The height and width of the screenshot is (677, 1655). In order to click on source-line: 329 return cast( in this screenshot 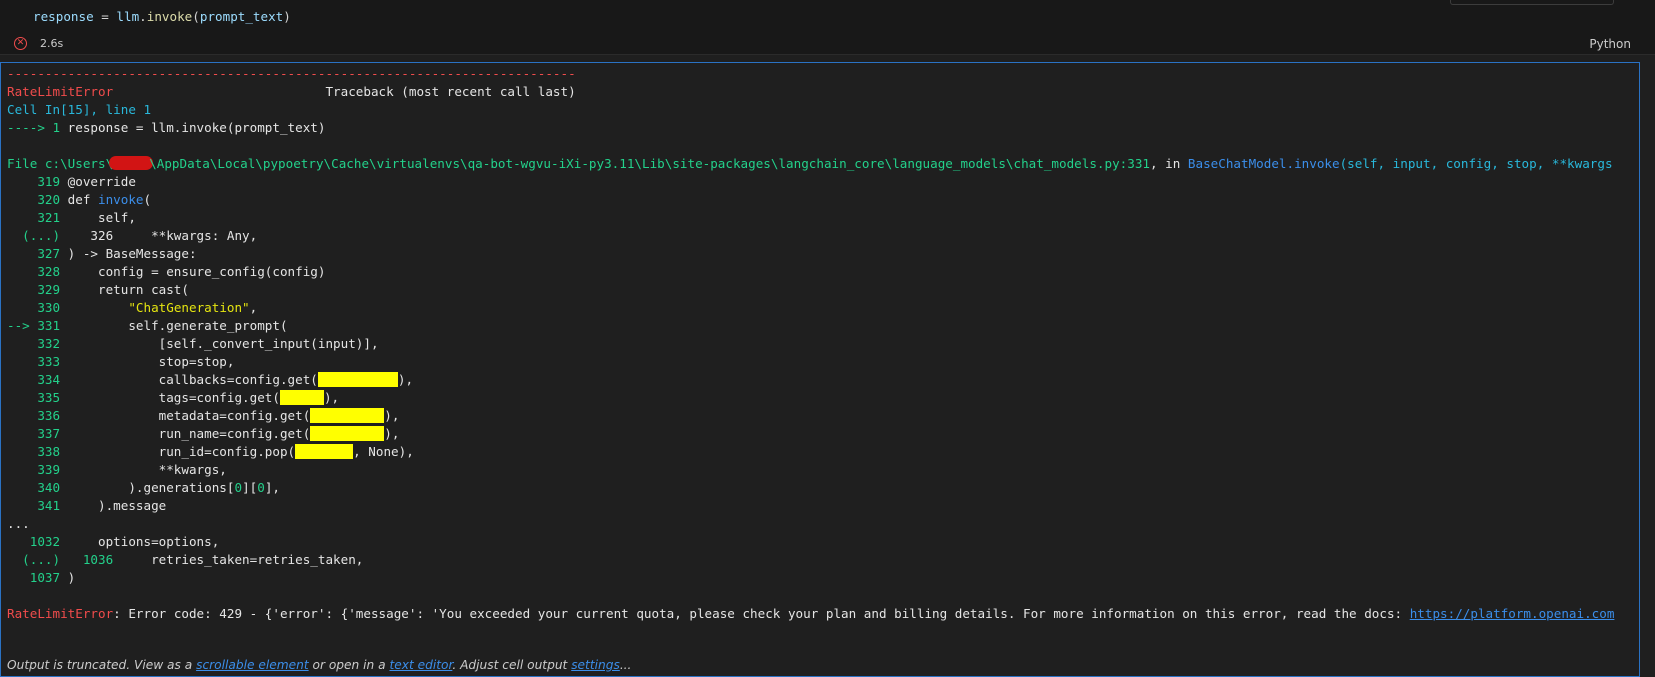, I will do `click(823, 290)`.